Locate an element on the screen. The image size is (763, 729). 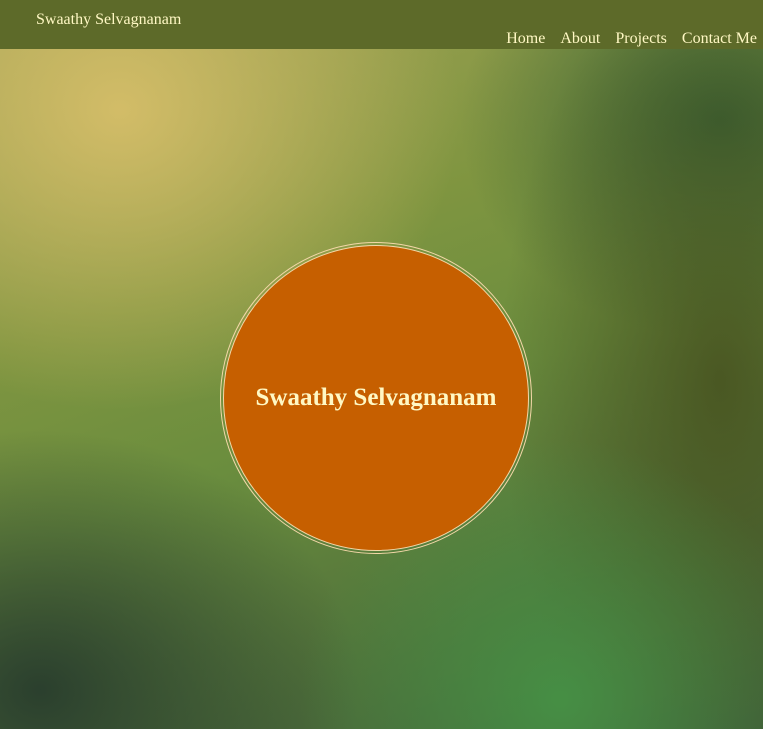
nav-link-projects: Projects is located at coordinates (641, 38).